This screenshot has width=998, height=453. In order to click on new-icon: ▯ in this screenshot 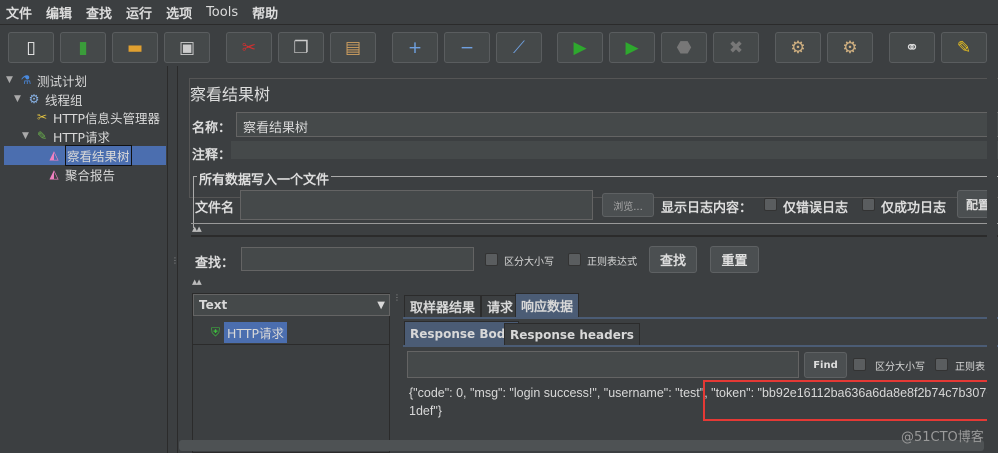, I will do `click(31, 47)`.